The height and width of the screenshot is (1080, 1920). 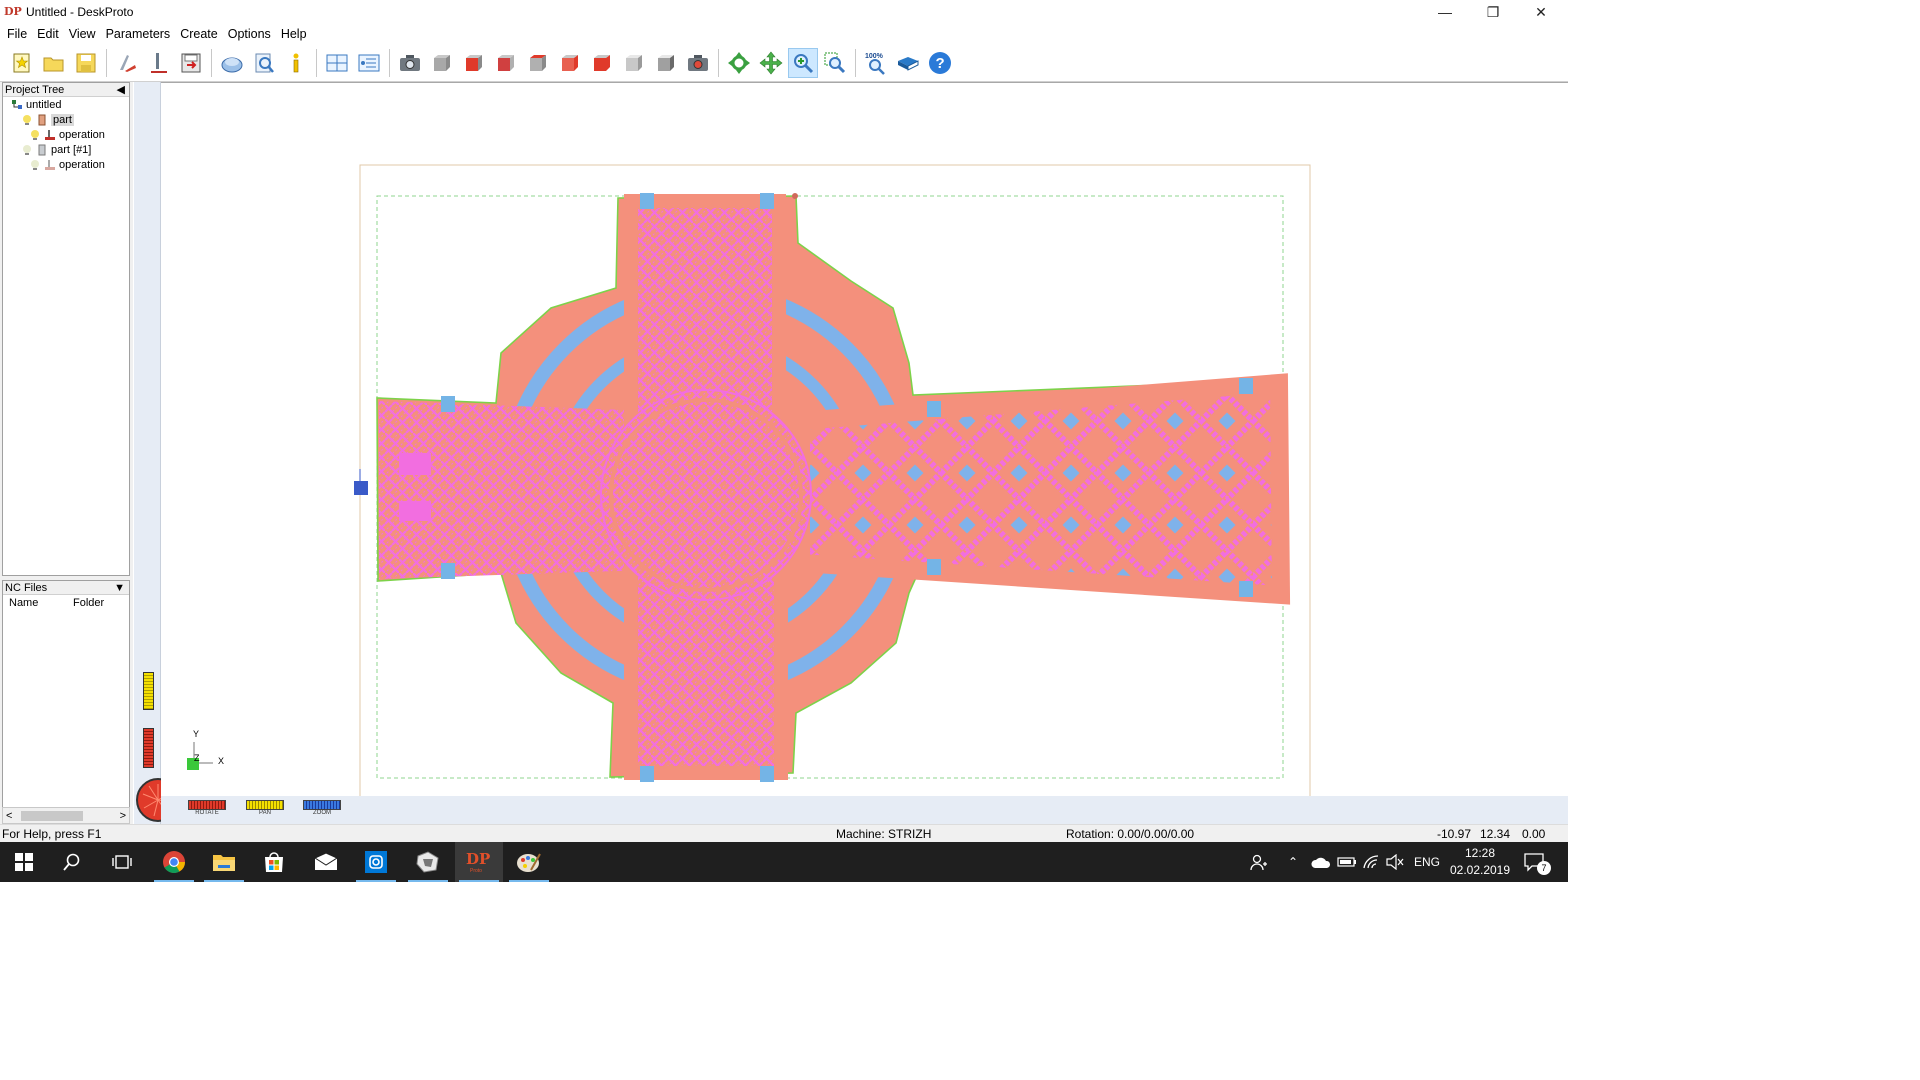 I want to click on status-rotation: Rotation: 0.00/0.00/0.00, so click(x=1130, y=834).